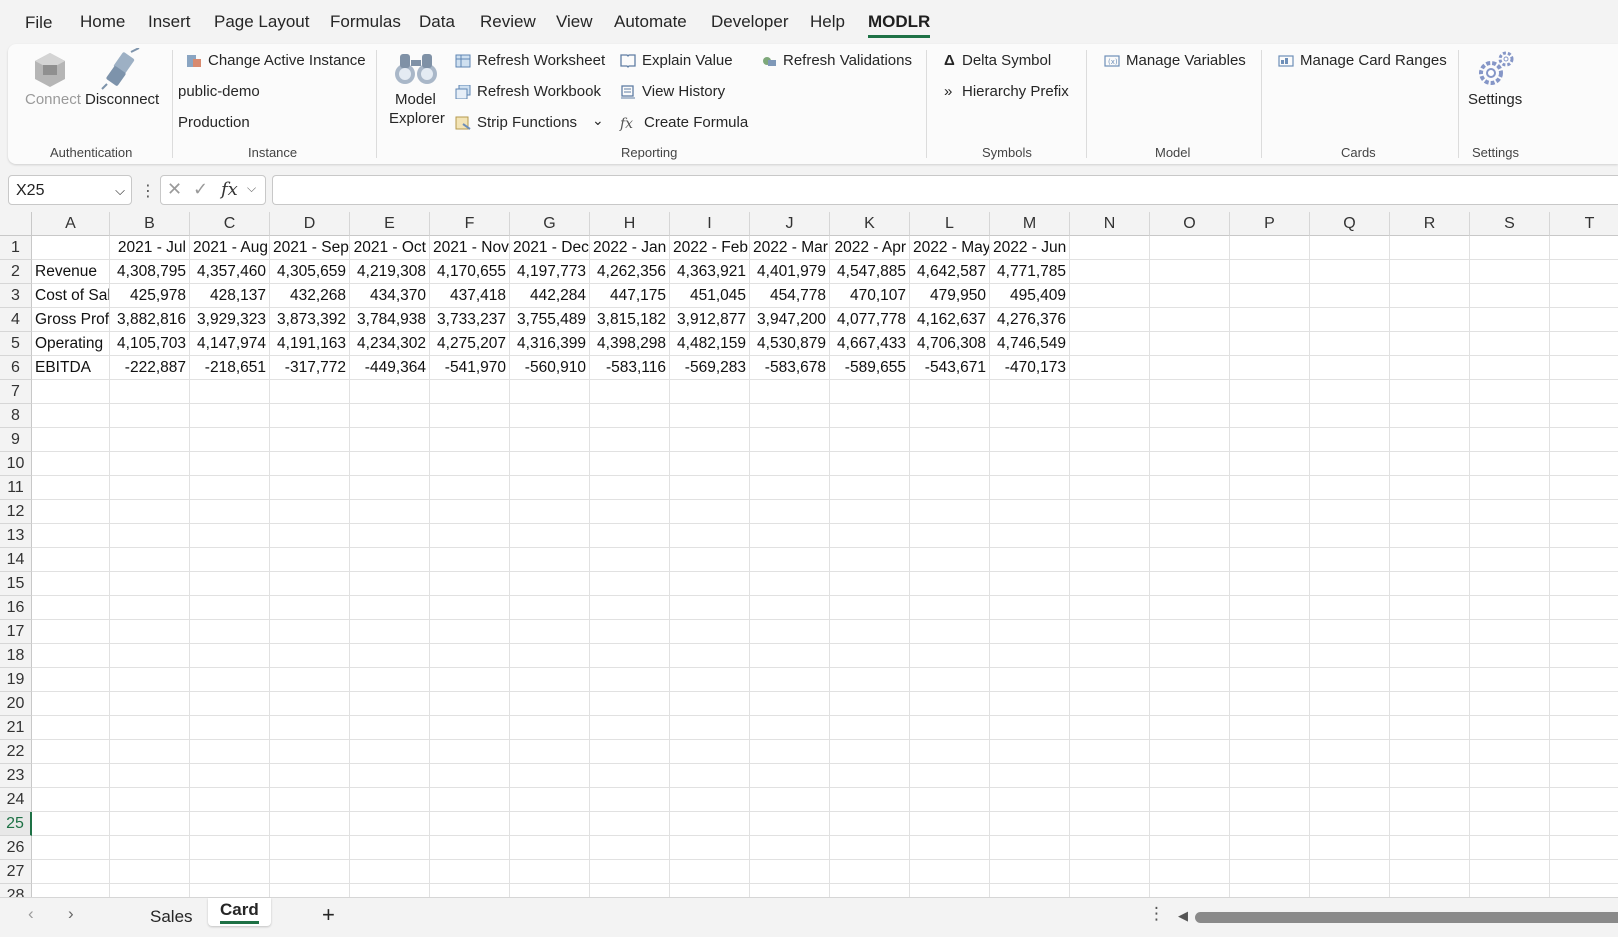  I want to click on value-cell: 4,162,637, so click(950, 320).